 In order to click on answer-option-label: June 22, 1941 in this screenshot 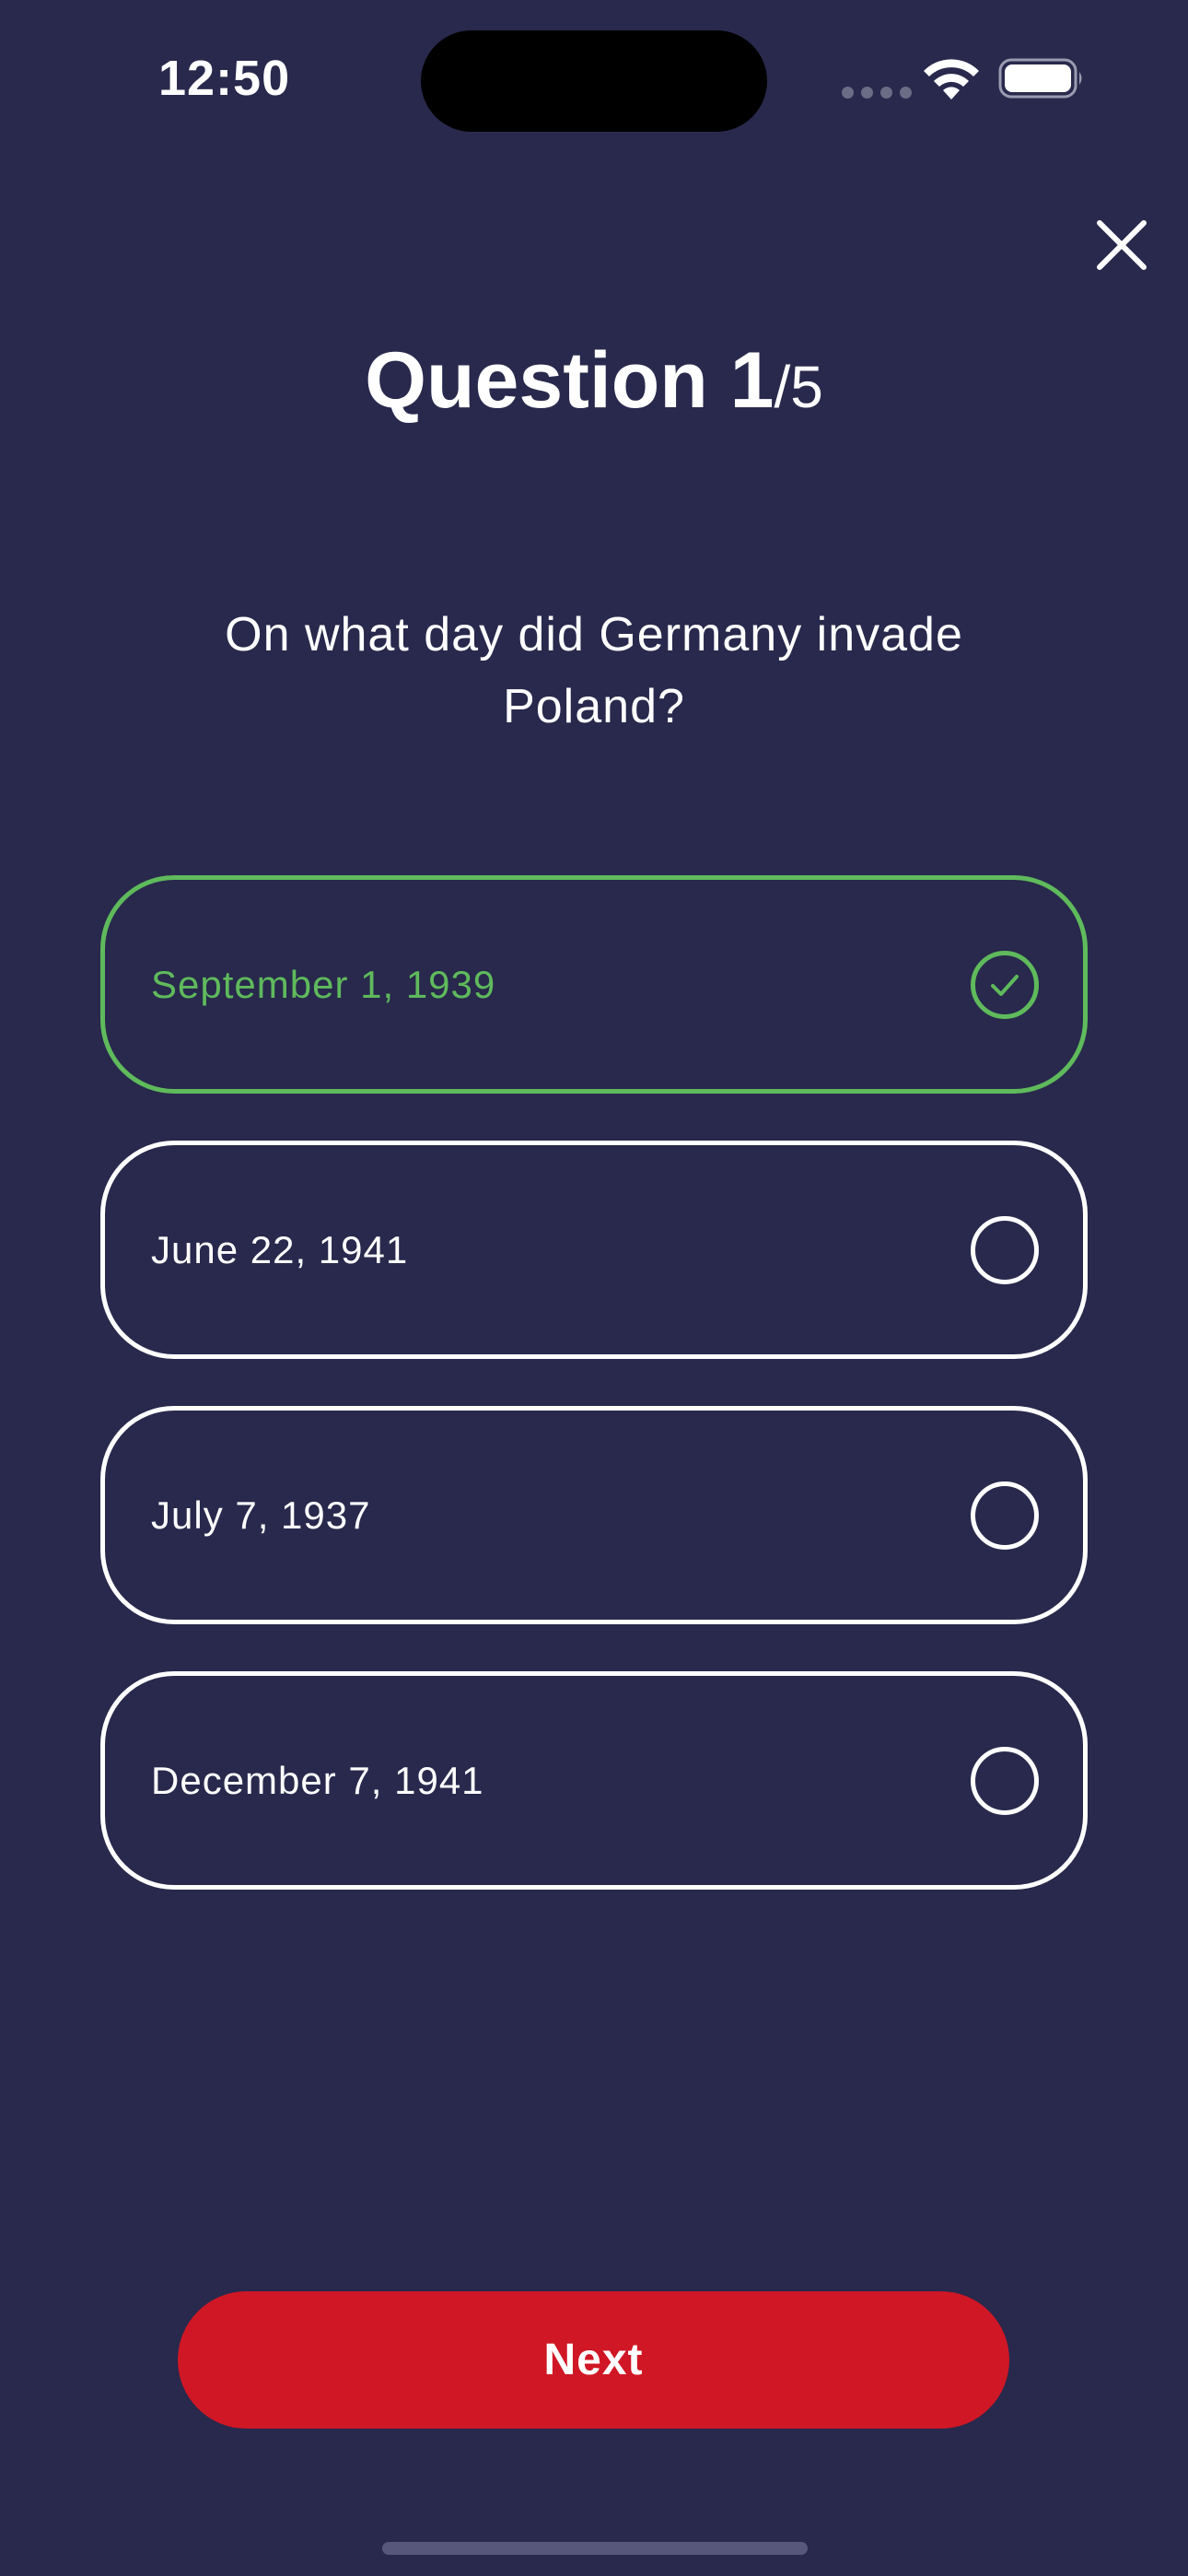, I will do `click(280, 1249)`.